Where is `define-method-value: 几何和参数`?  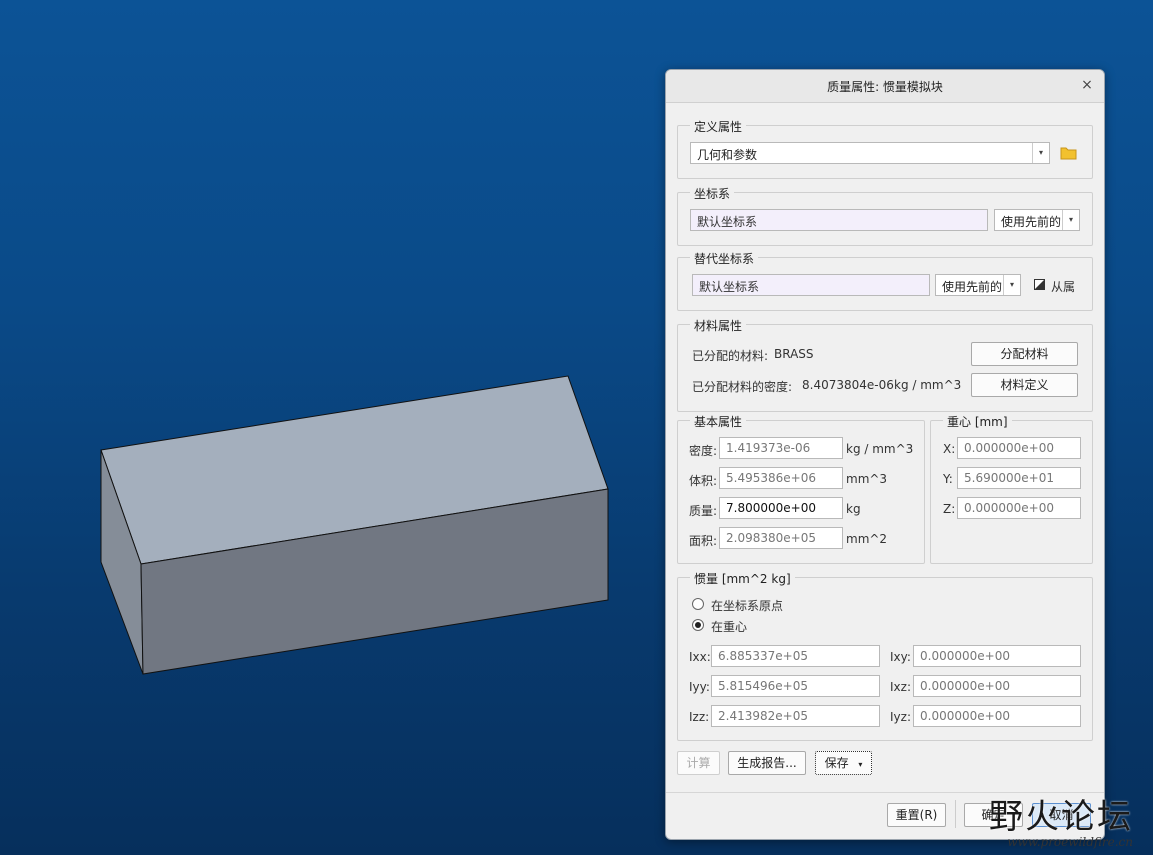 define-method-value: 几何和参数 is located at coordinates (727, 155).